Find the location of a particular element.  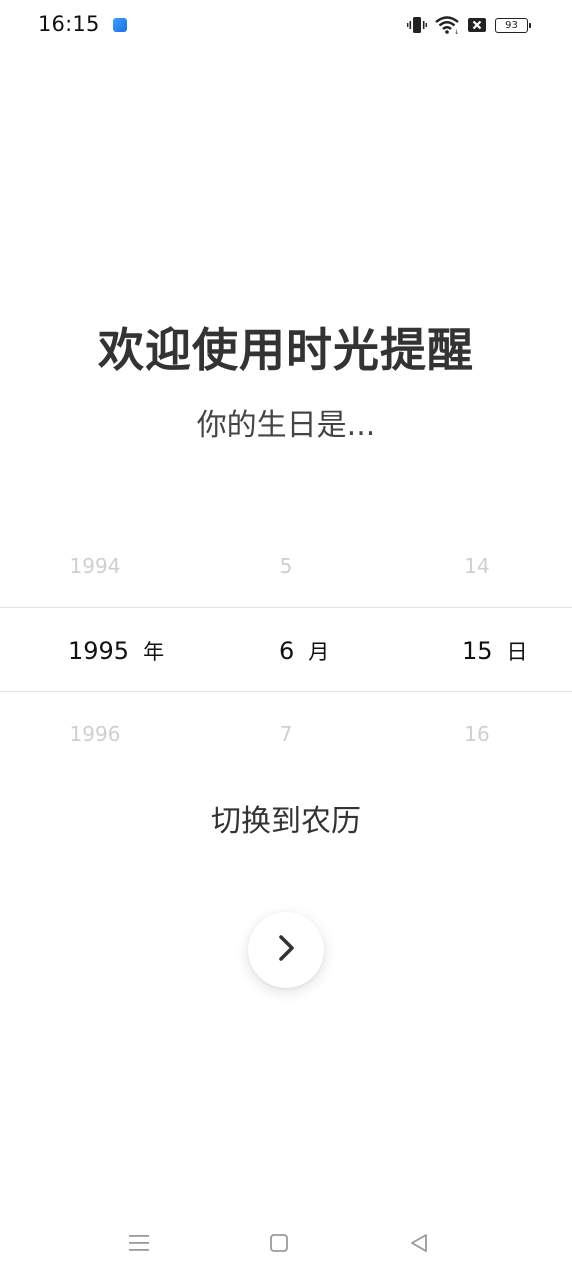

day-prev-option: 14 is located at coordinates (477, 566).